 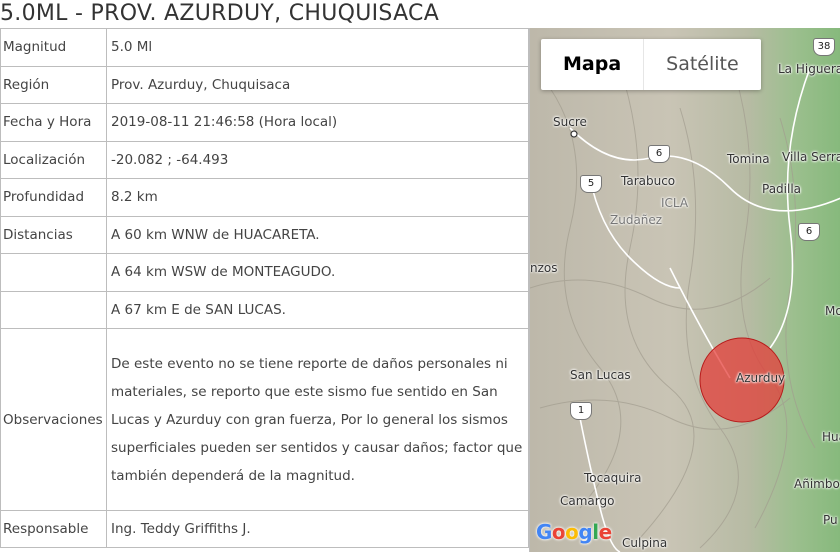 What do you see at coordinates (53, 234) in the screenshot?
I see `label-distancias: Distancias` at bounding box center [53, 234].